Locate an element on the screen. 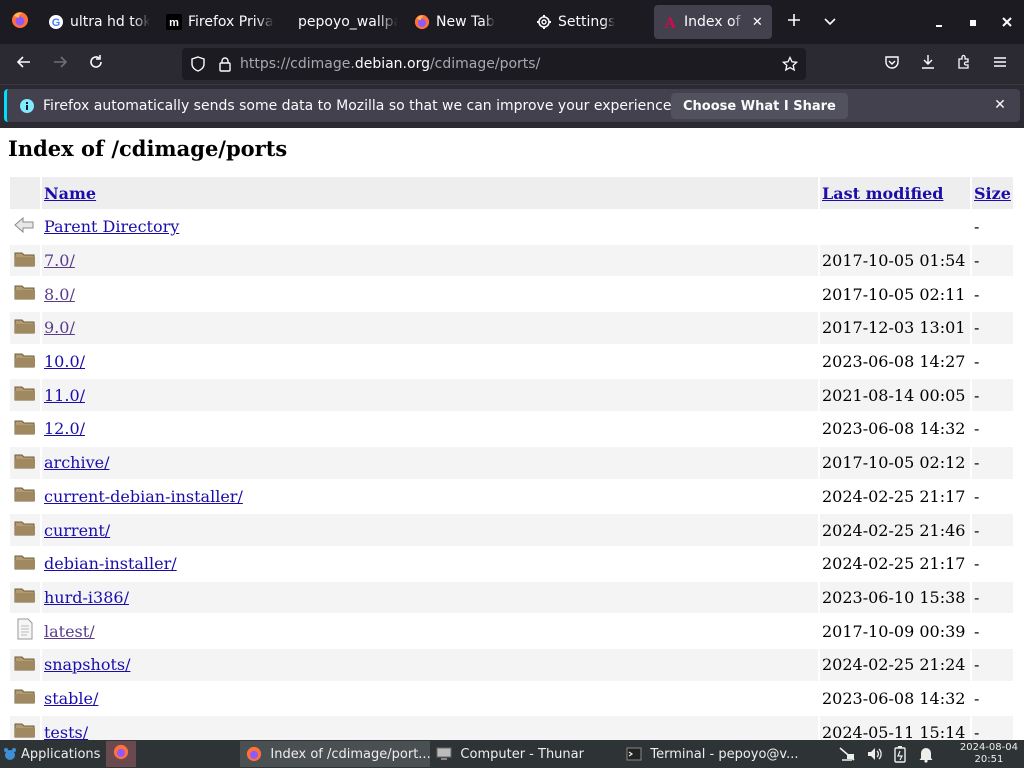 This screenshot has width=1024, height=768. plus-icon is located at coordinates (794, 22).